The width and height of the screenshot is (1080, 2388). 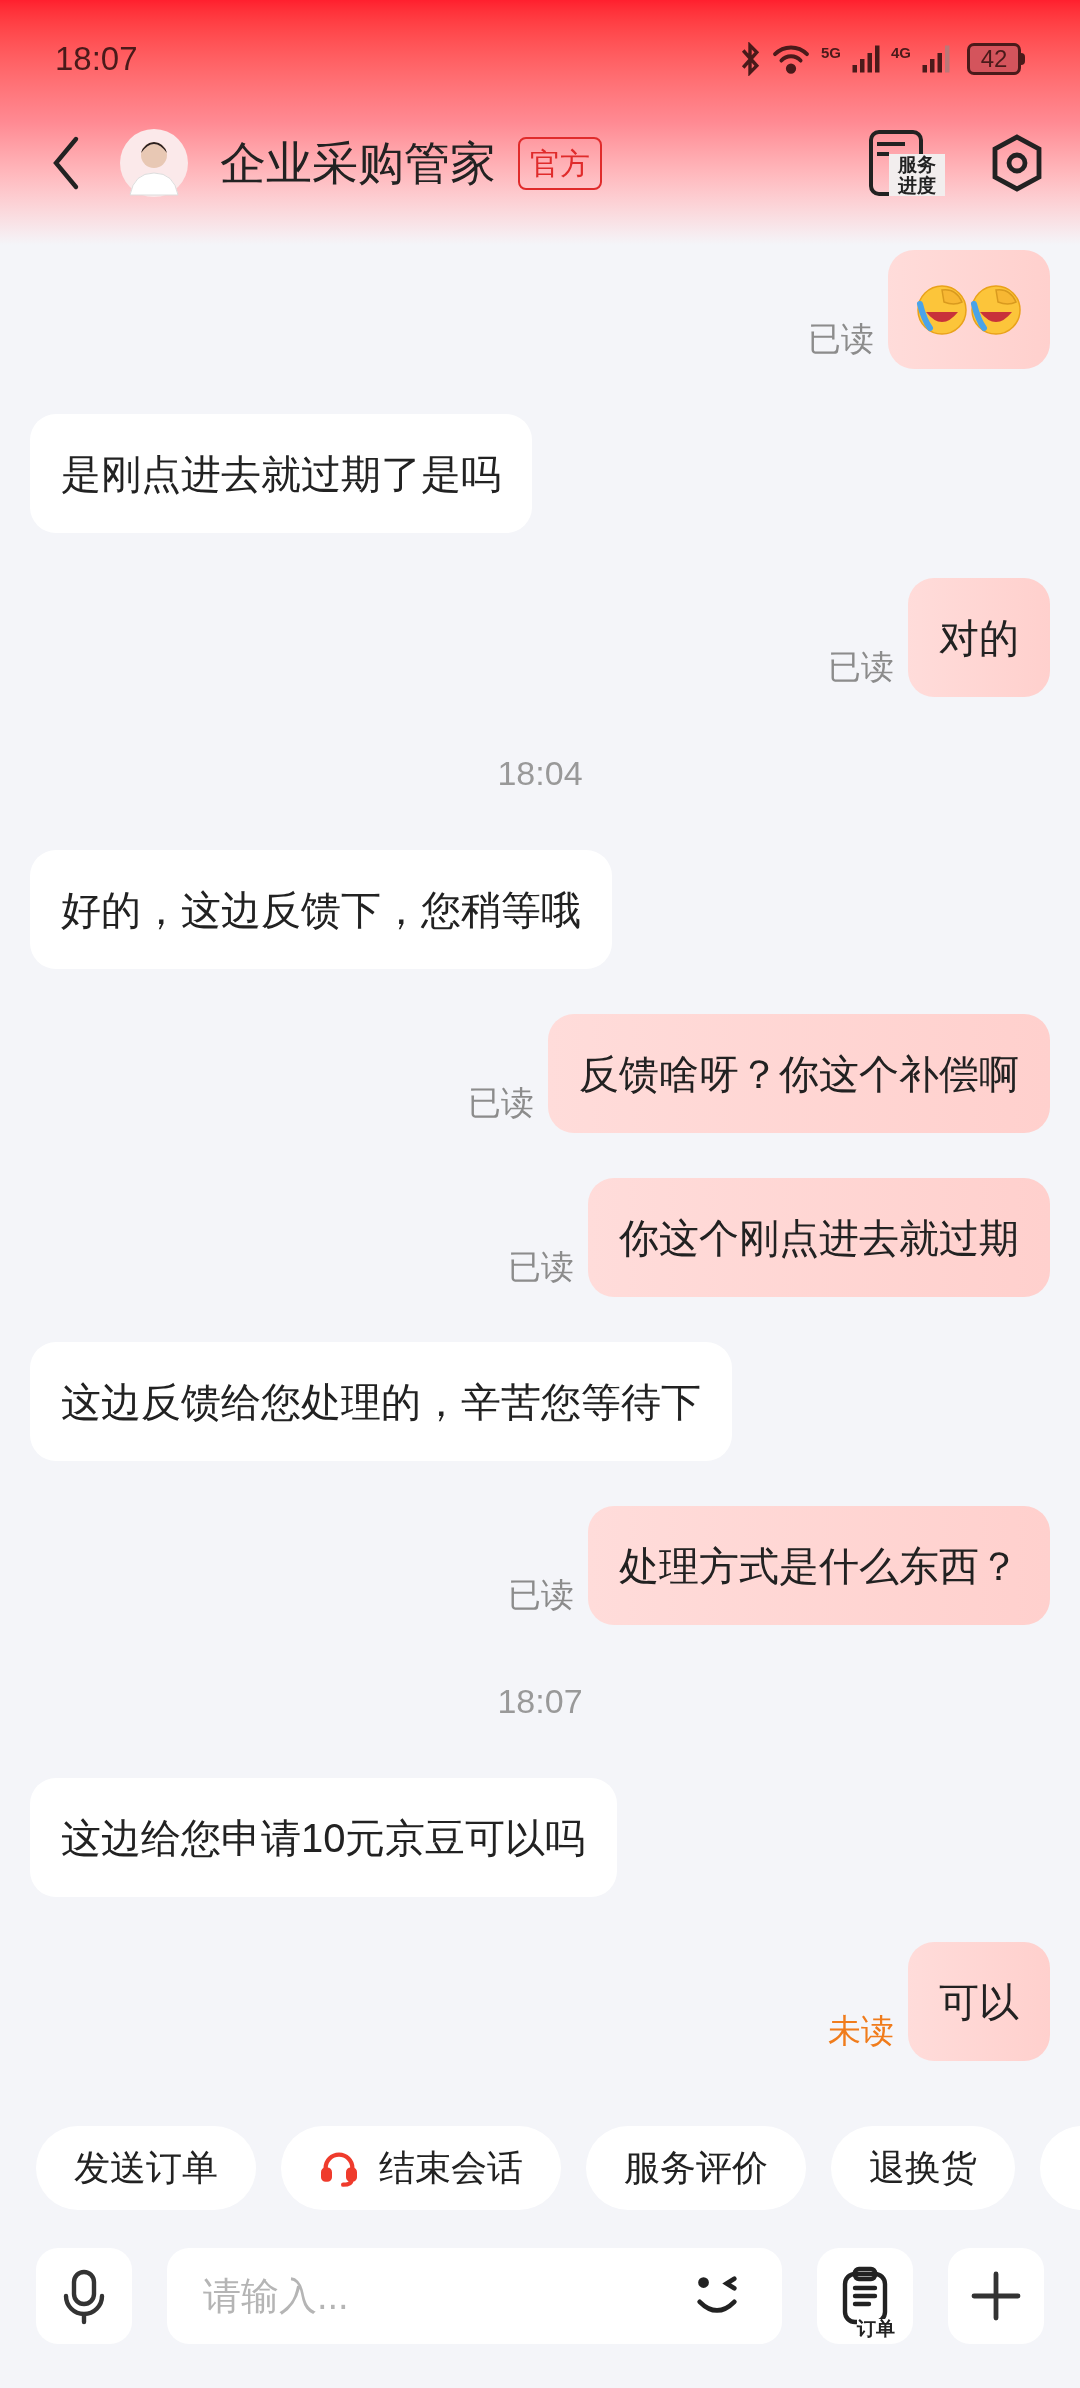 I want to click on message-bubble: 这边反馈给您处理的，辛苦您等待下, so click(x=381, y=1401).